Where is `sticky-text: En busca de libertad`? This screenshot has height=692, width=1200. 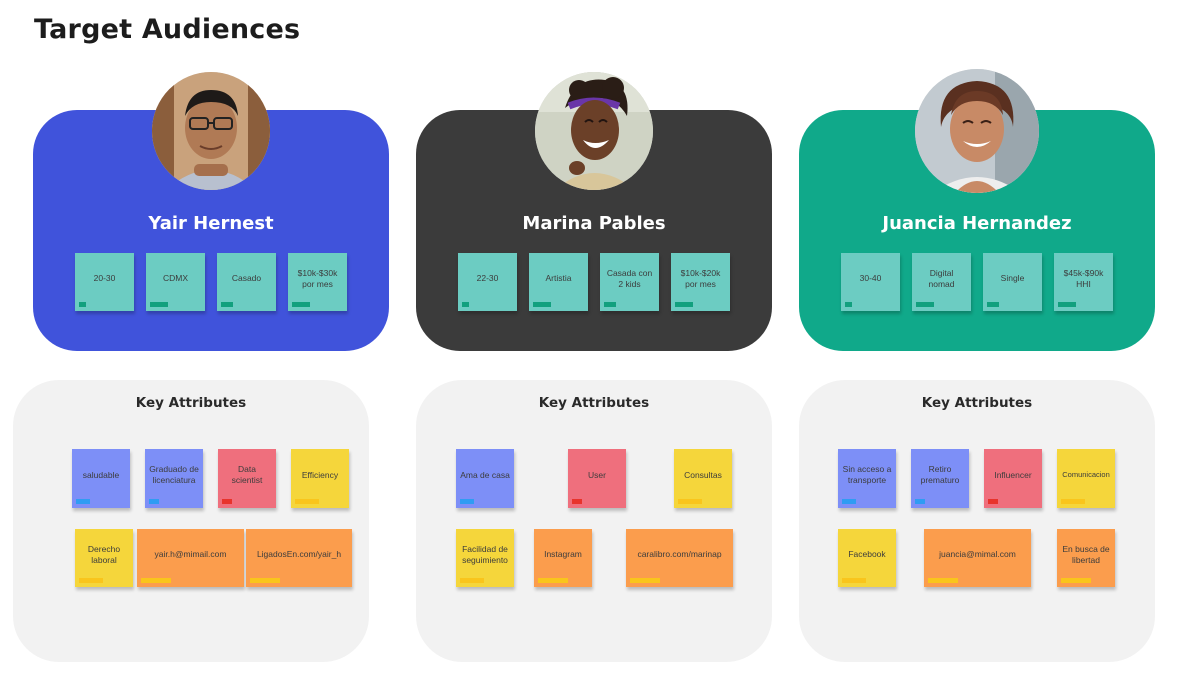 sticky-text: En busca de libertad is located at coordinates (1086, 554).